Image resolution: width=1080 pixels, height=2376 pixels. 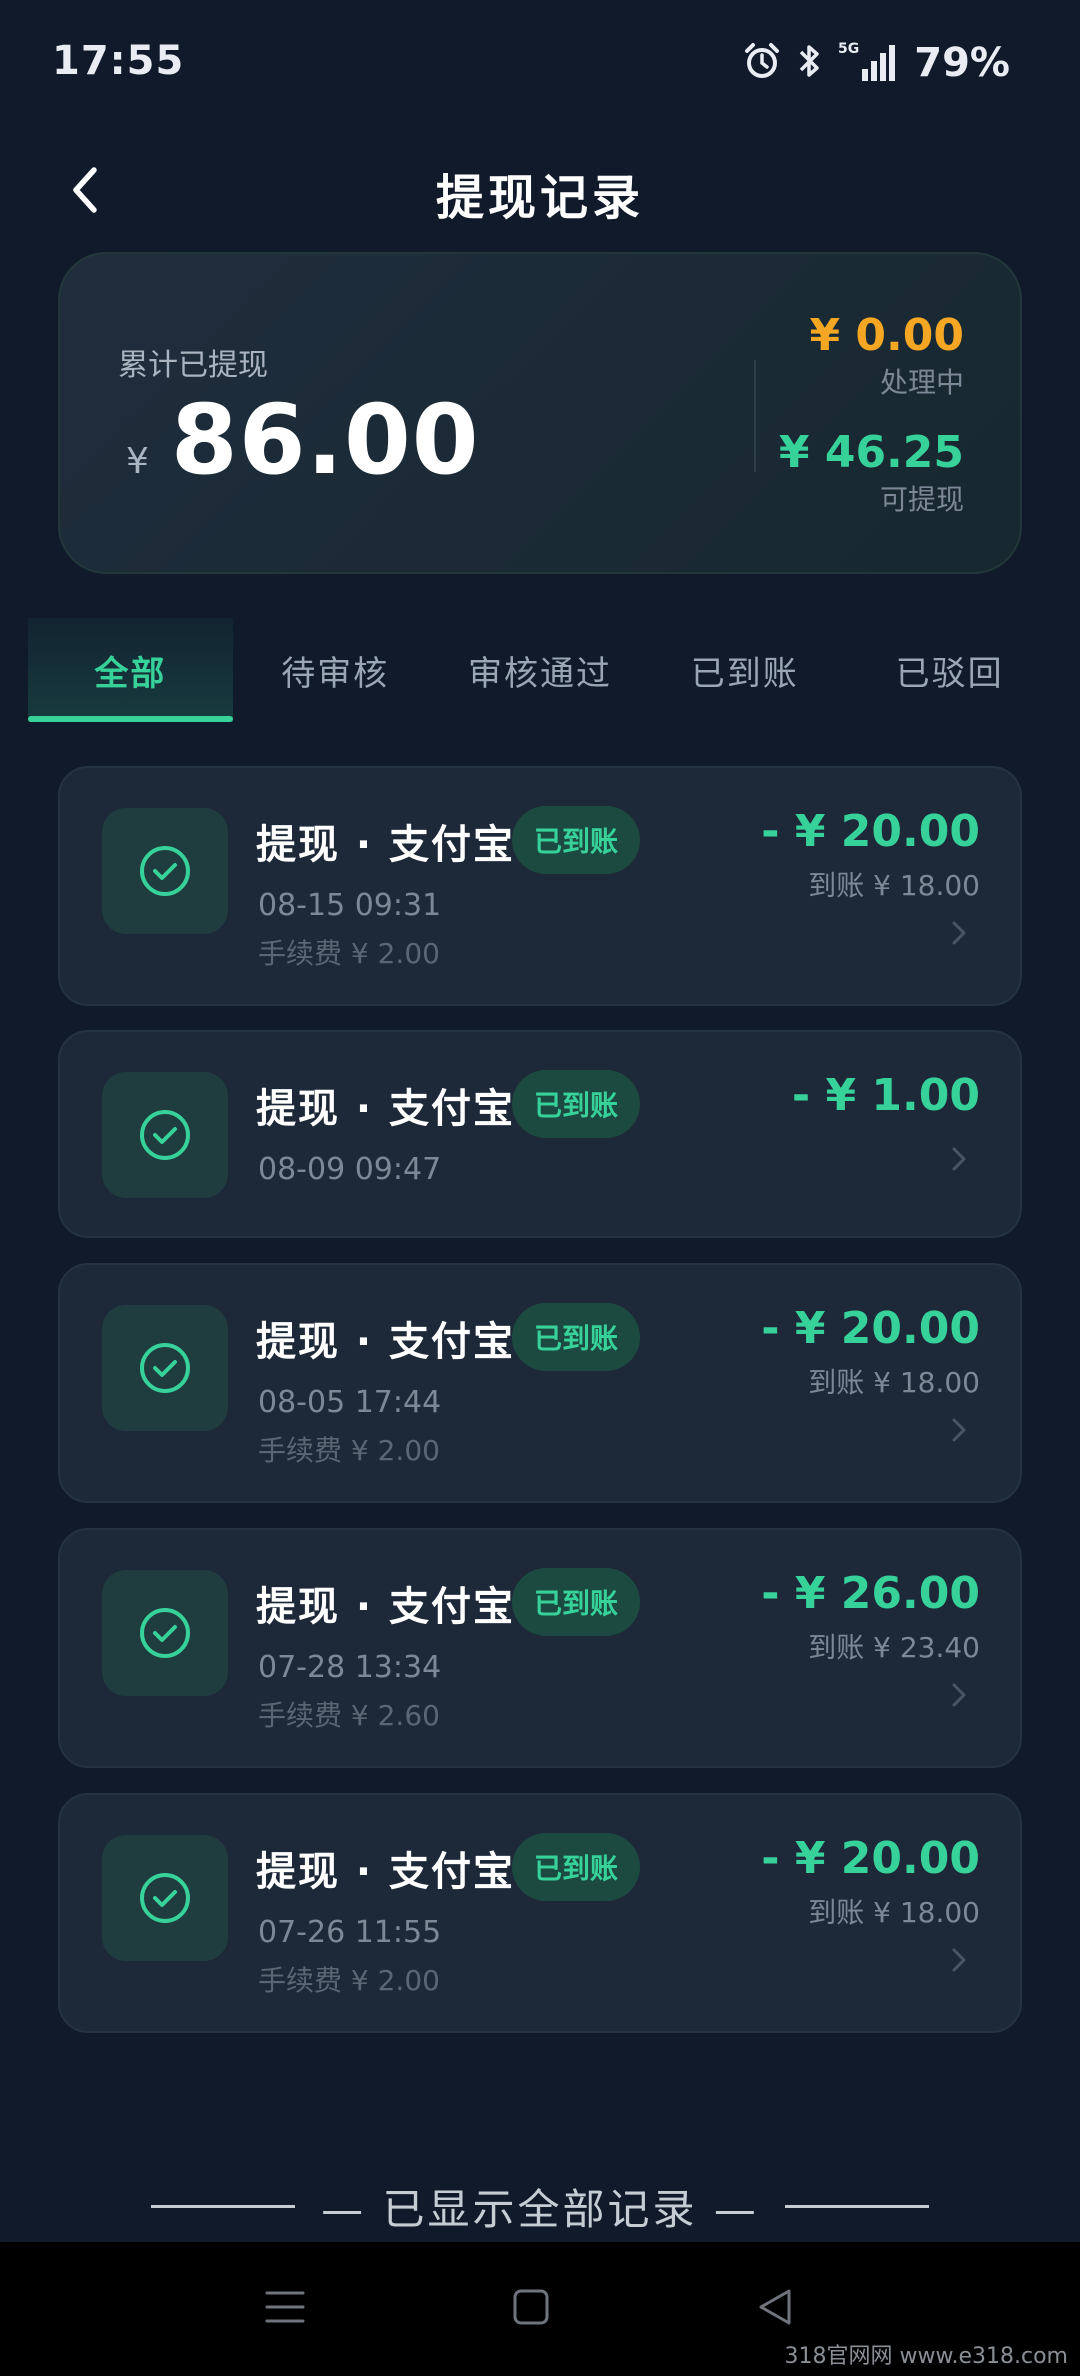 I want to click on system-back-button, so click(x=775, y=2307).